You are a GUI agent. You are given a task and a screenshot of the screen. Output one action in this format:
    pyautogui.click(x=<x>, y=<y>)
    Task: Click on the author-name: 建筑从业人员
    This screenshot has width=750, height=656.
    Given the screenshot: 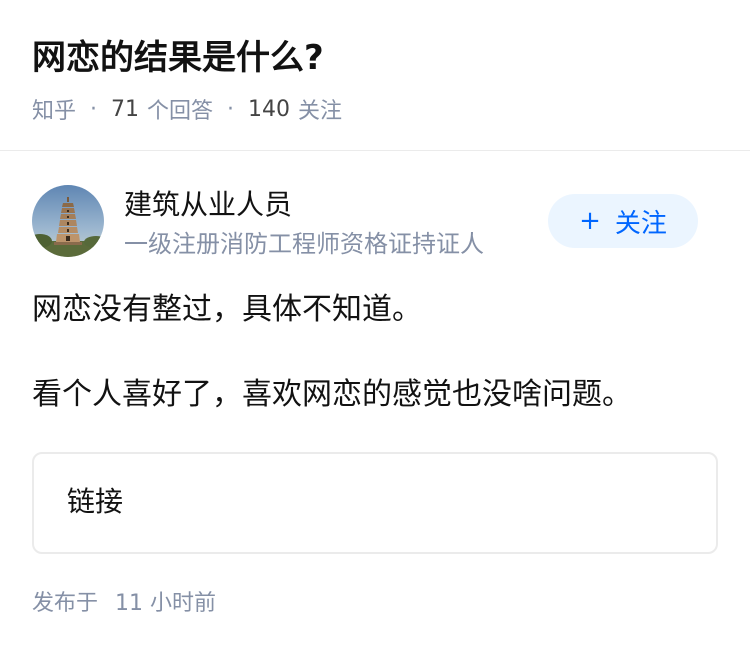 What is the action you would take?
    pyautogui.click(x=208, y=205)
    